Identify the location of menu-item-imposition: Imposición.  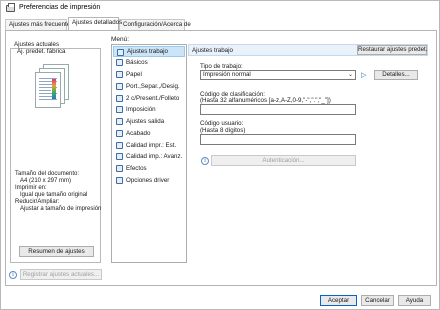
(149, 109).